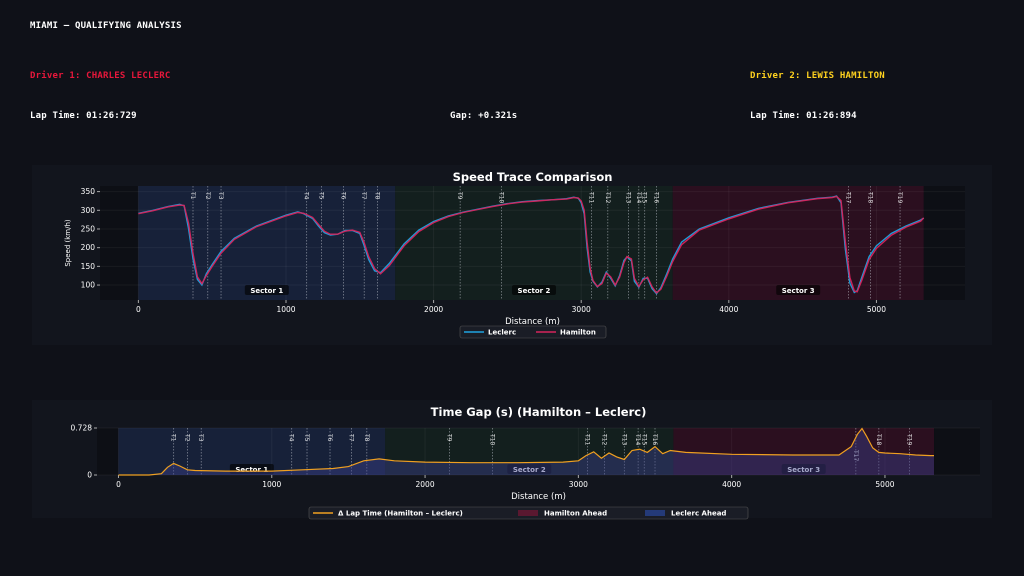 This screenshot has height=576, width=1024. What do you see at coordinates (587, 439) in the screenshot?
I see `turn-label: T11` at bounding box center [587, 439].